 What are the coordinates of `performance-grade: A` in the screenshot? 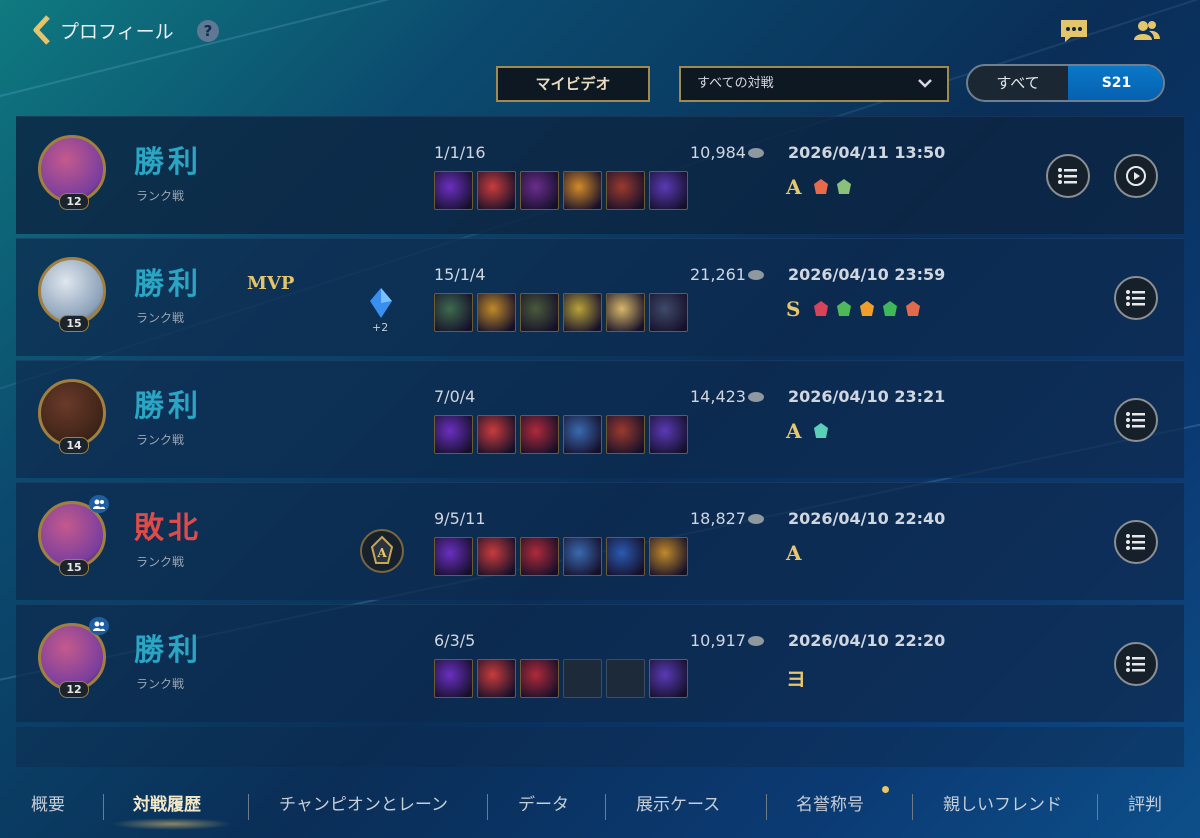 It's located at (794, 553).